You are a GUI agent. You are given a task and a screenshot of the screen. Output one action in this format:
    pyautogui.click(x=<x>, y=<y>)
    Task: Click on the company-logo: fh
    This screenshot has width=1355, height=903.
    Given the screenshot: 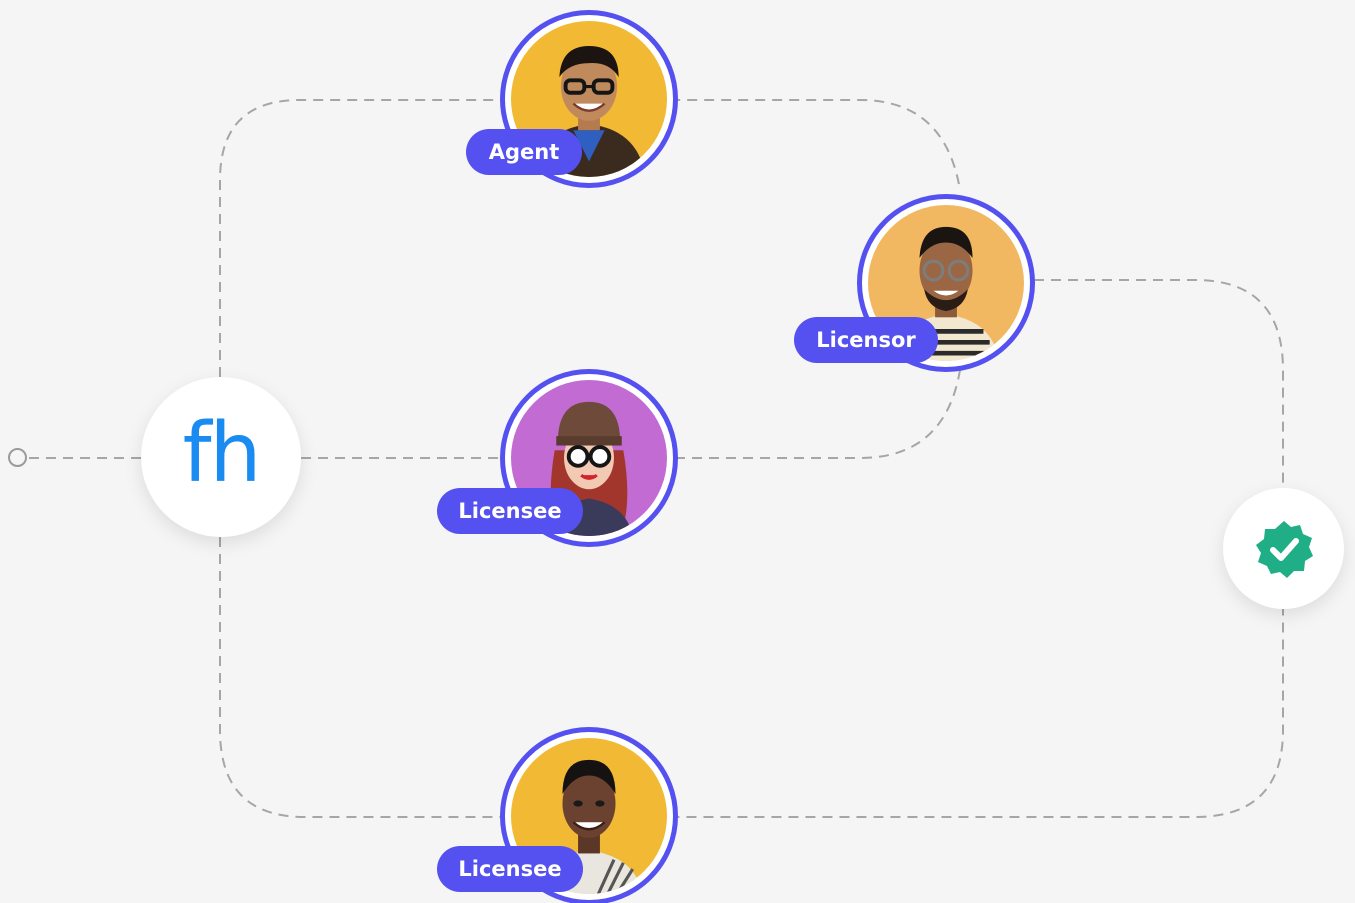 What is the action you would take?
    pyautogui.click(x=222, y=453)
    